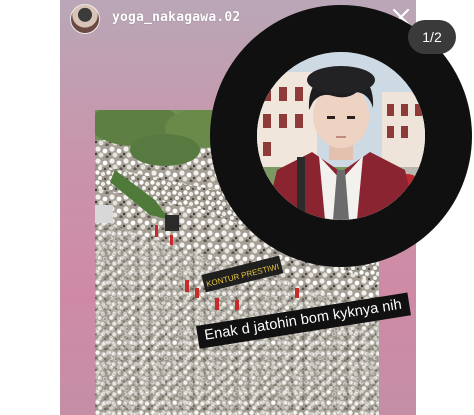  Describe the element at coordinates (432, 37) in the screenshot. I see `page-counter: 1/2` at that location.